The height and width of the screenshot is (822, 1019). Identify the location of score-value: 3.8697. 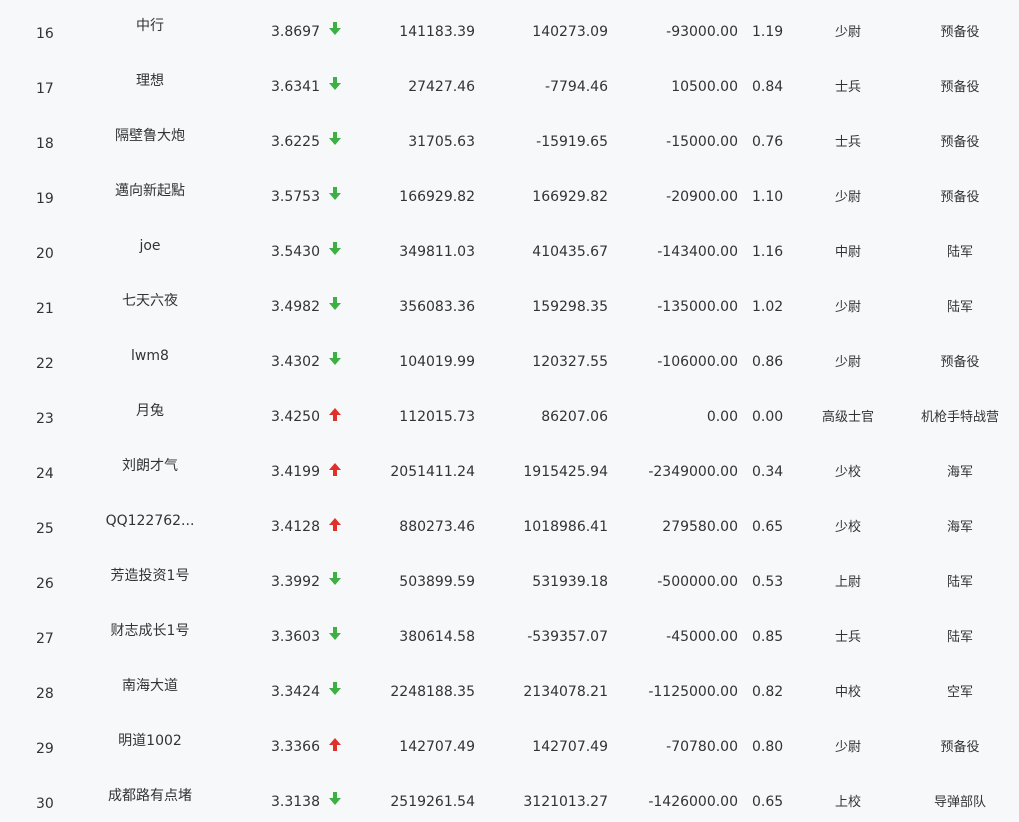
(295, 32).